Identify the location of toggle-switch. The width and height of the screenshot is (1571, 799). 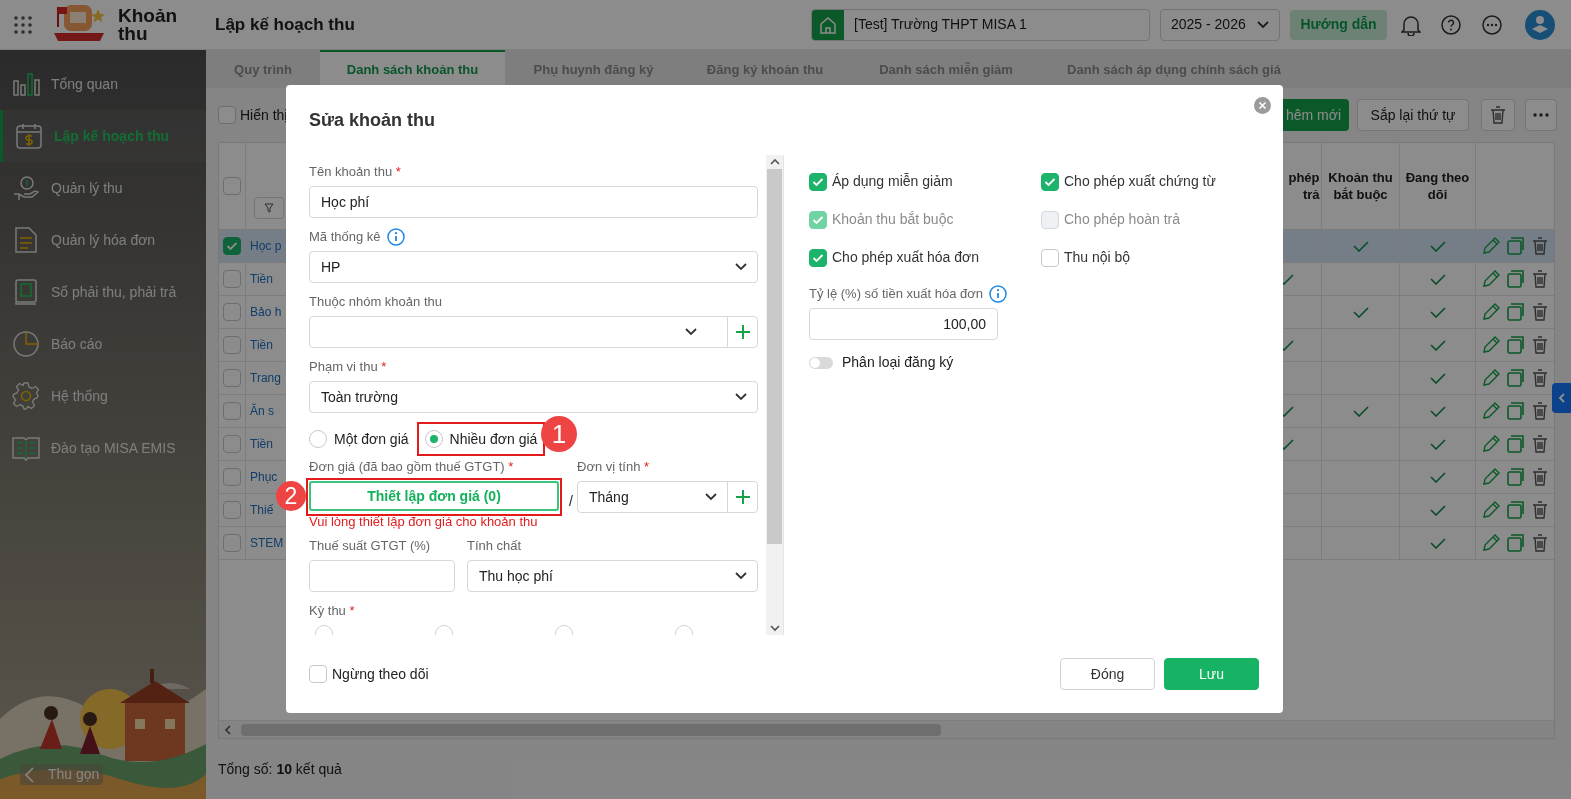
(821, 362).